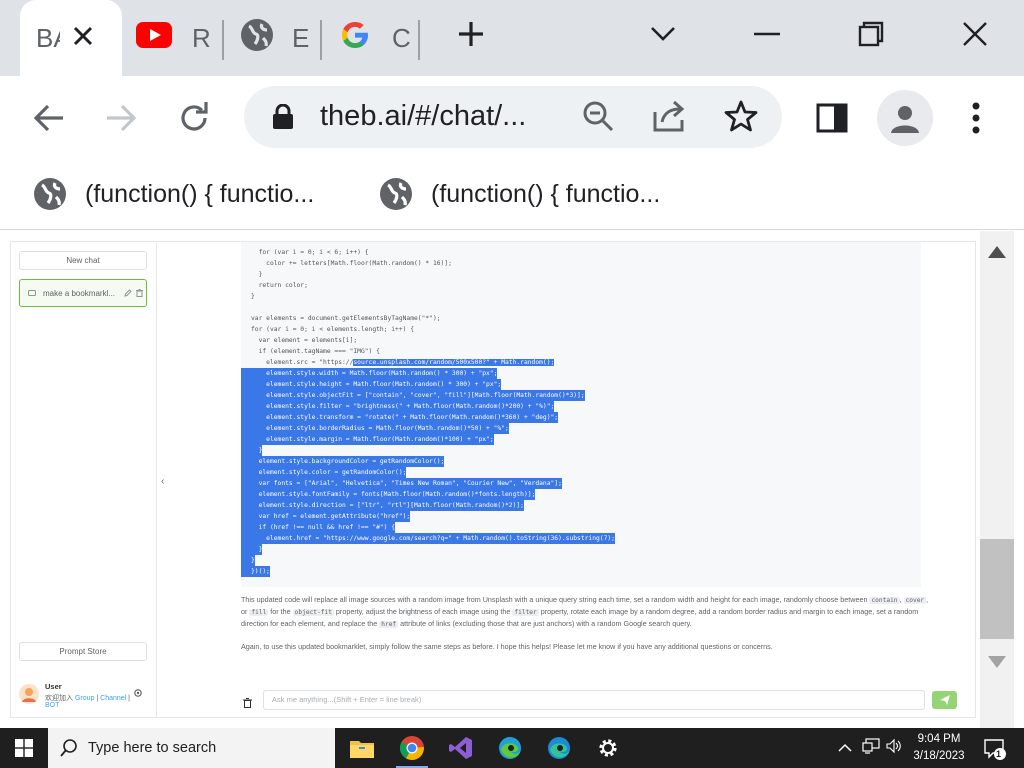 Image resolution: width=1024 pixels, height=768 pixels. Describe the element at coordinates (176, 38) in the screenshot. I see `tab-youtube: R` at that location.